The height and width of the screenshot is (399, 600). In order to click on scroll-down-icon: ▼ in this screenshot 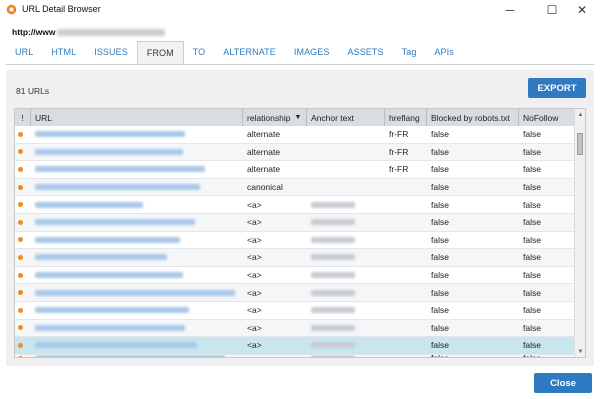, I will do `click(580, 351)`.